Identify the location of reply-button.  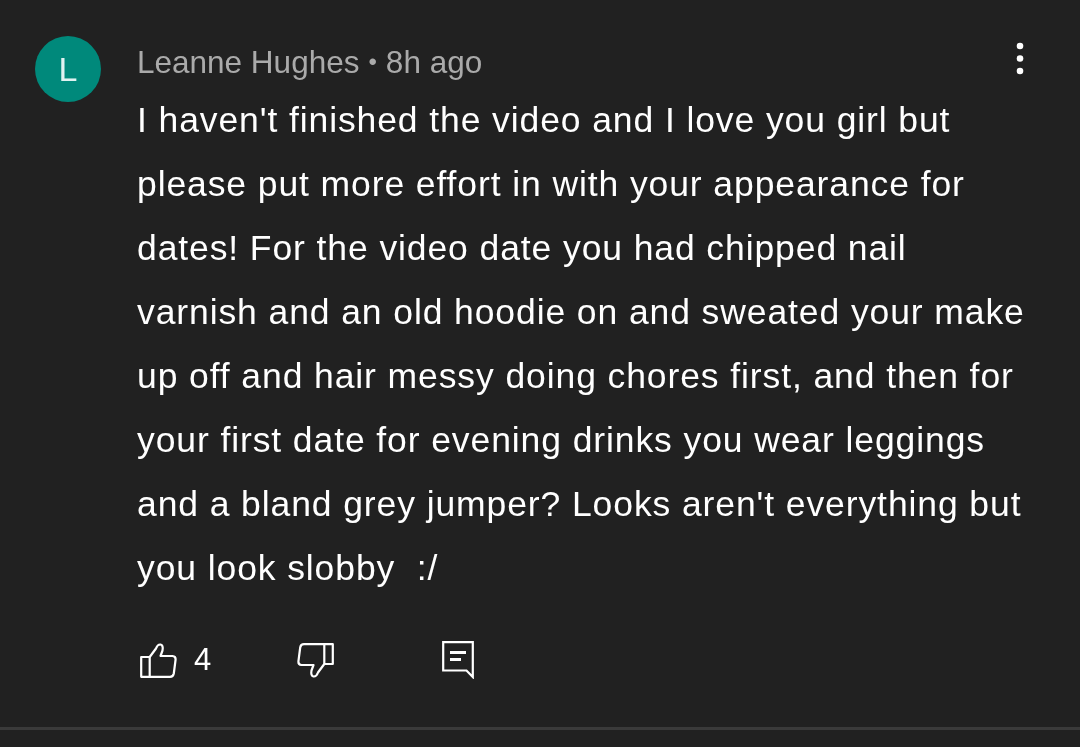
(458, 660).